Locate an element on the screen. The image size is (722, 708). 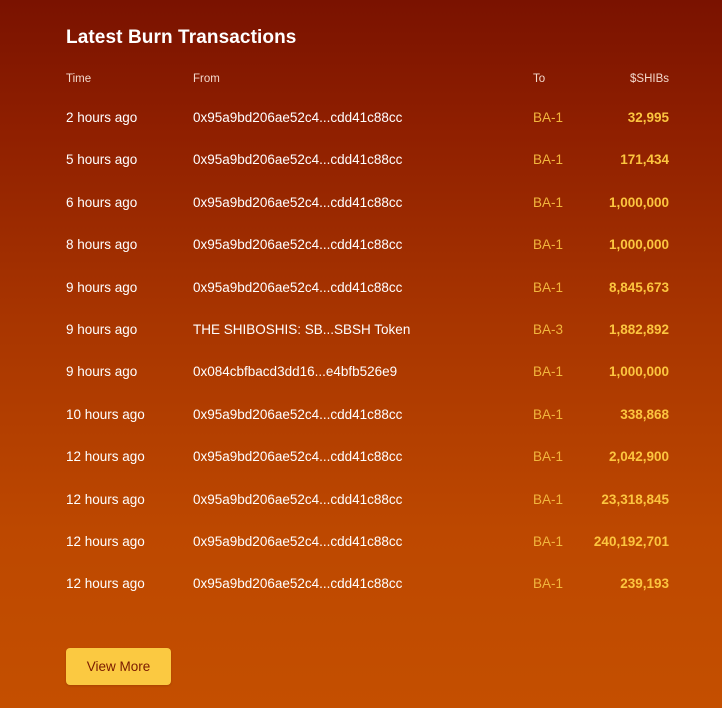
row-amount: 240,192,701 is located at coordinates (631, 541).